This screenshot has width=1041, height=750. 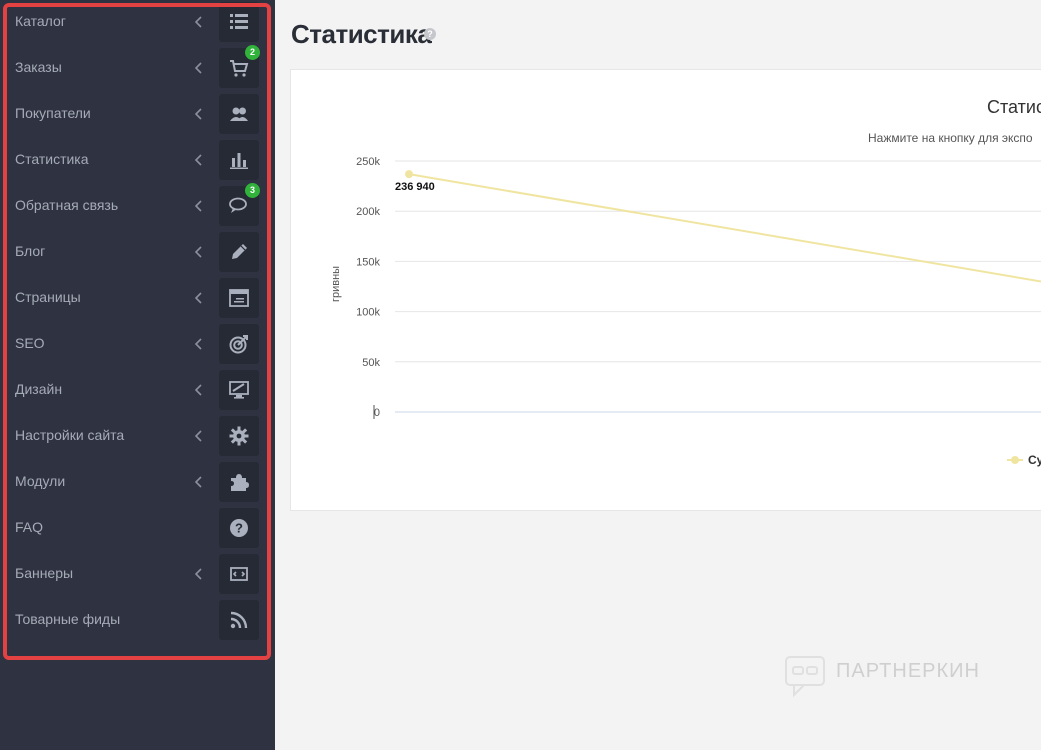 What do you see at coordinates (371, 363) in the screenshot?
I see `y-tick-label: 50k` at bounding box center [371, 363].